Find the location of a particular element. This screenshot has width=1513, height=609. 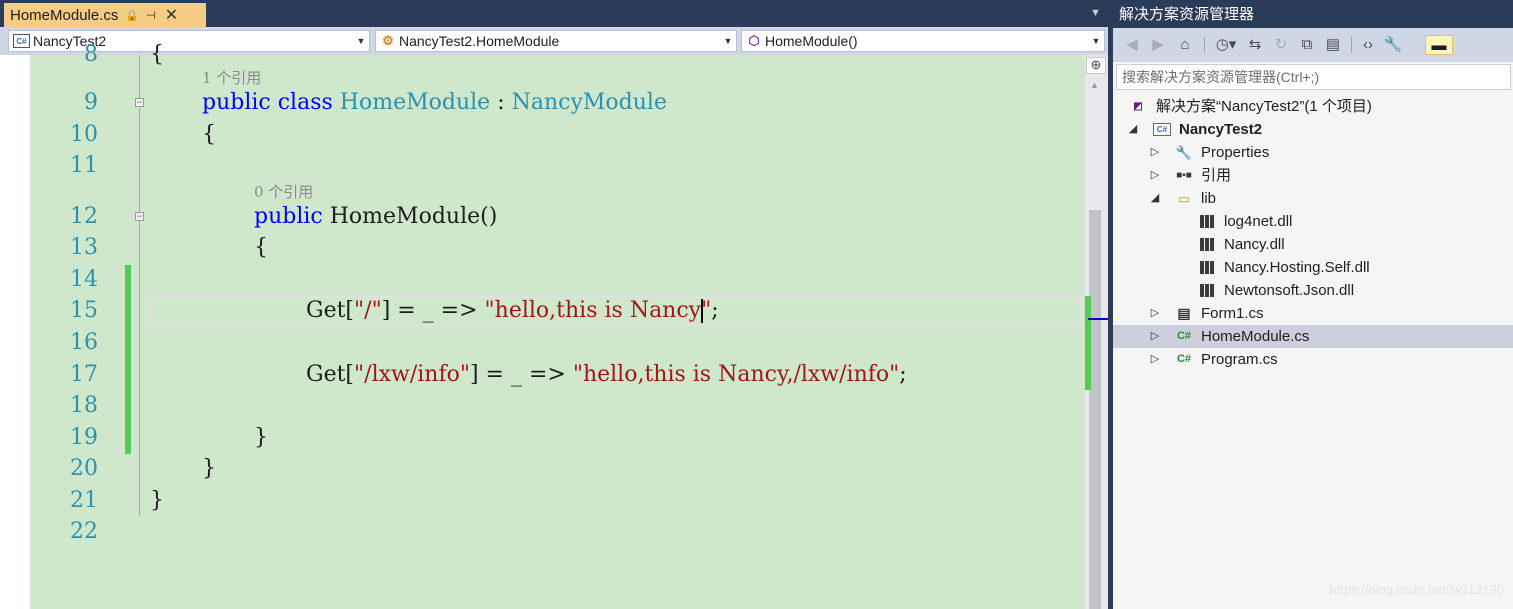

tab-homemodule-cs: HomeModule.cs 🔒 ⊣ ✕ is located at coordinates (105, 15).